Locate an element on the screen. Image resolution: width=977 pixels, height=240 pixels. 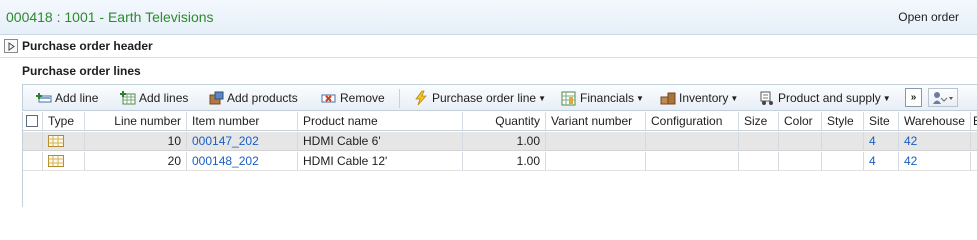
column-header-type: Type is located at coordinates (64, 121).